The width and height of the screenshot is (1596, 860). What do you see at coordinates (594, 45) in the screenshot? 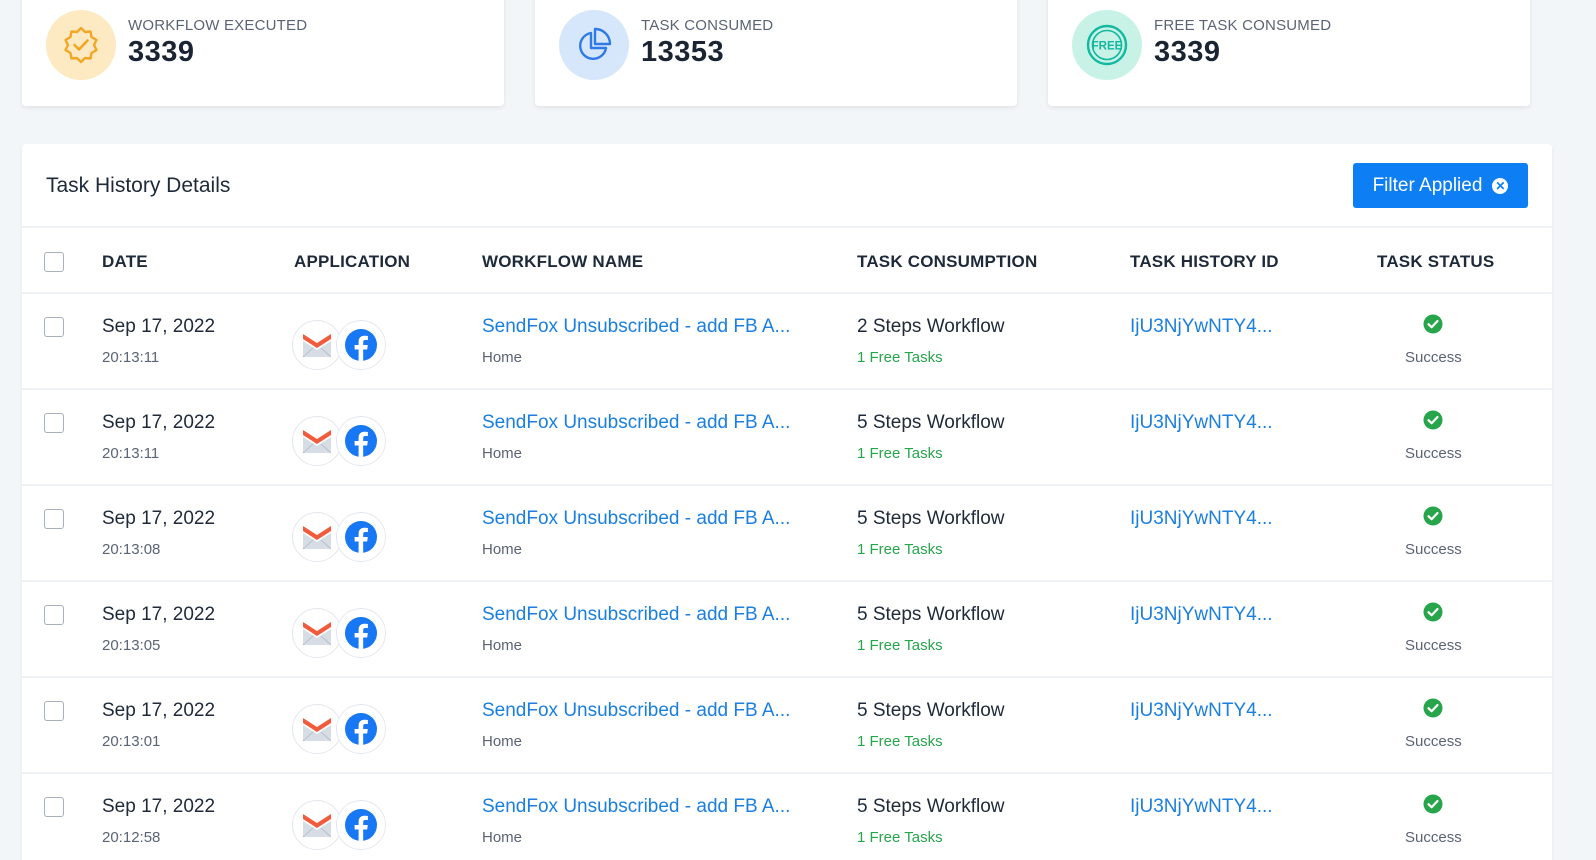
I see `pie-chart-icon` at bounding box center [594, 45].